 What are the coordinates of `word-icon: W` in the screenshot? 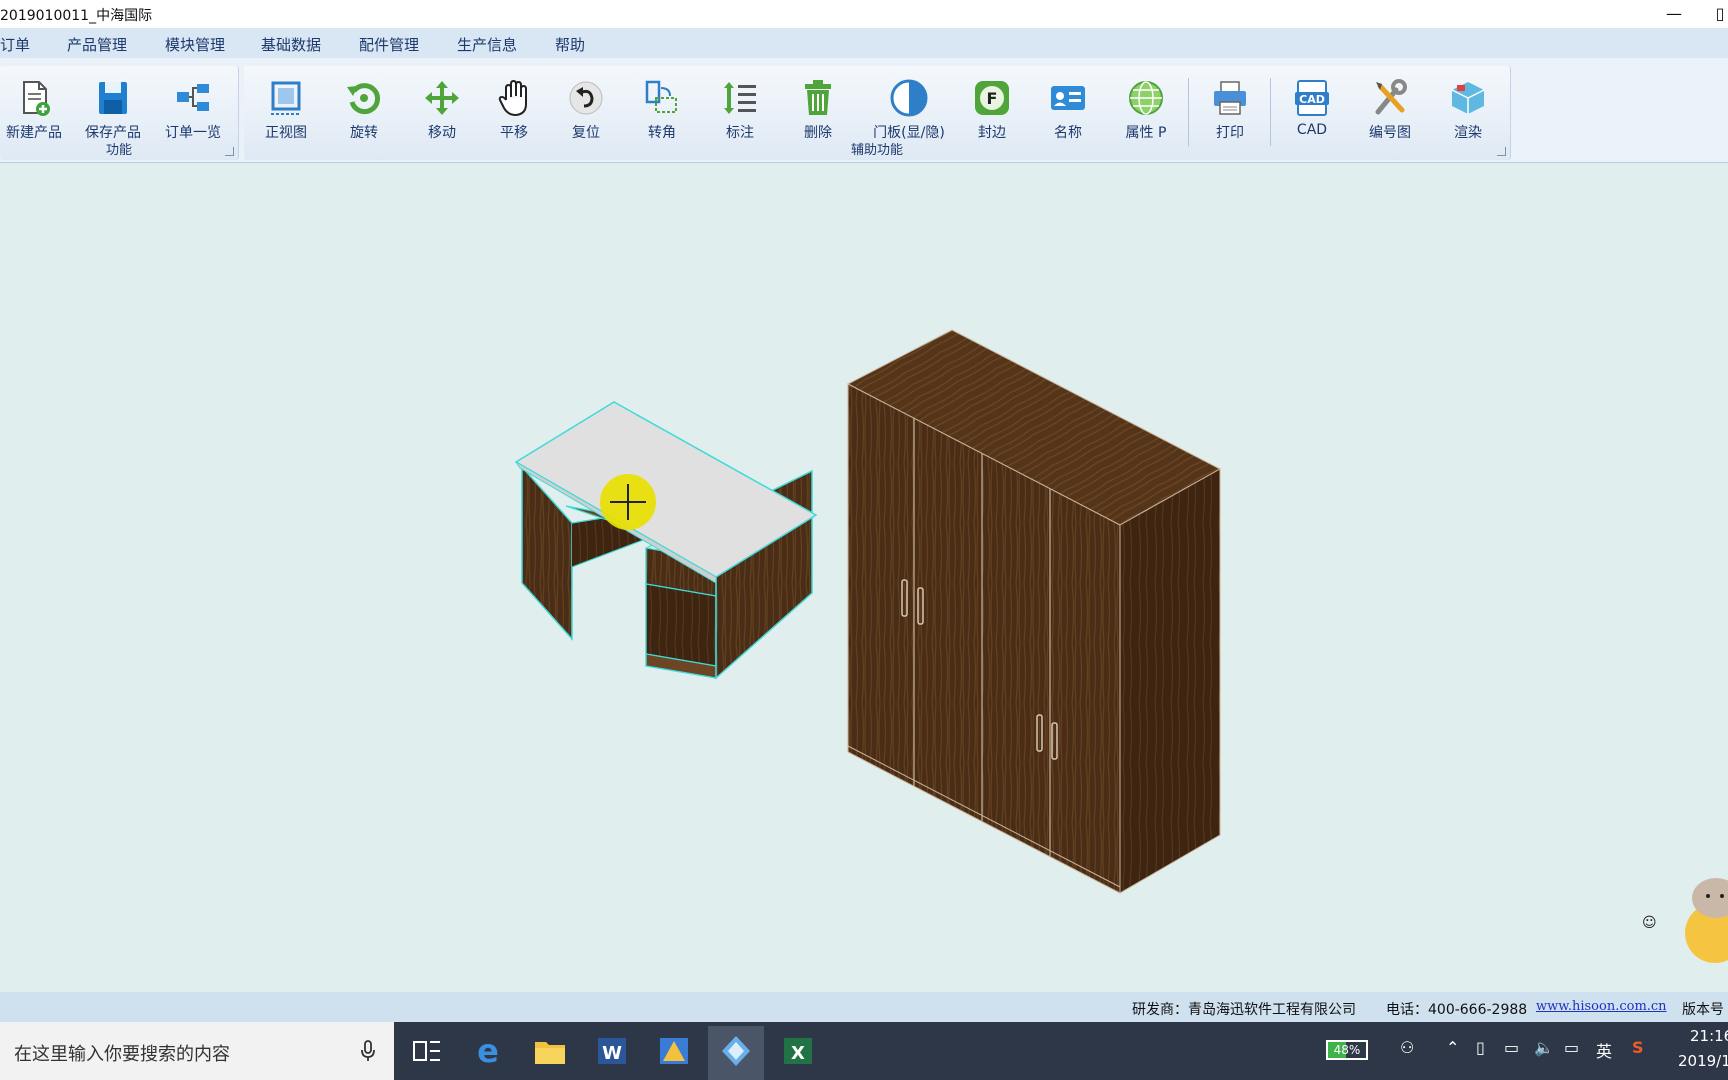 It's located at (612, 1051).